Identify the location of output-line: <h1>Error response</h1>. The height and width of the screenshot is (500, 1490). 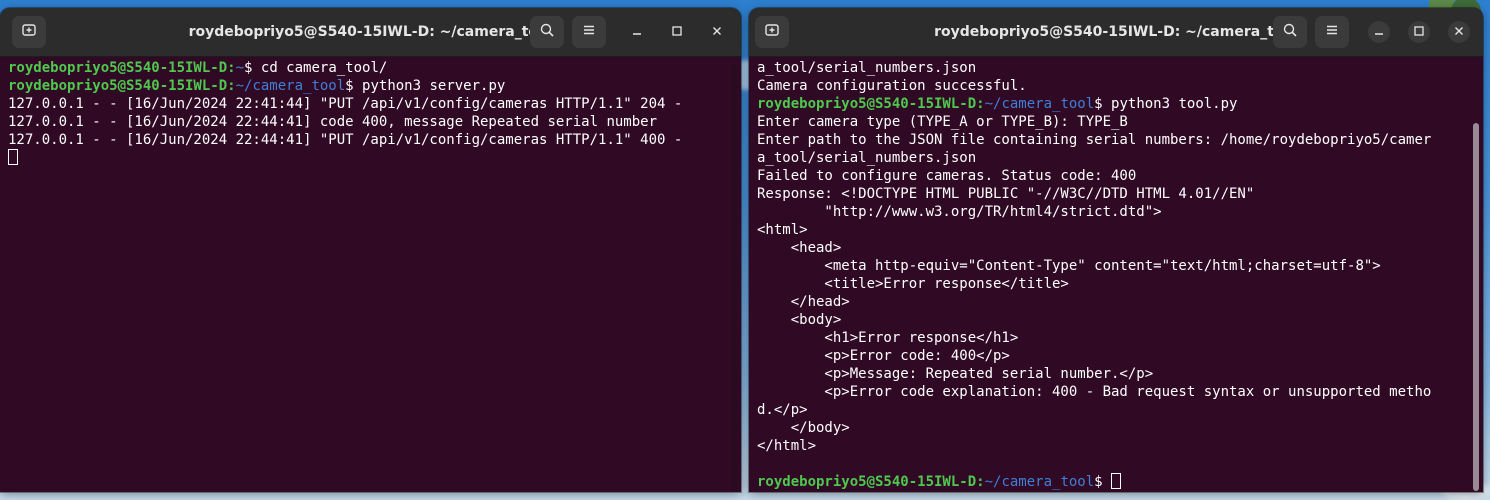
(888, 338).